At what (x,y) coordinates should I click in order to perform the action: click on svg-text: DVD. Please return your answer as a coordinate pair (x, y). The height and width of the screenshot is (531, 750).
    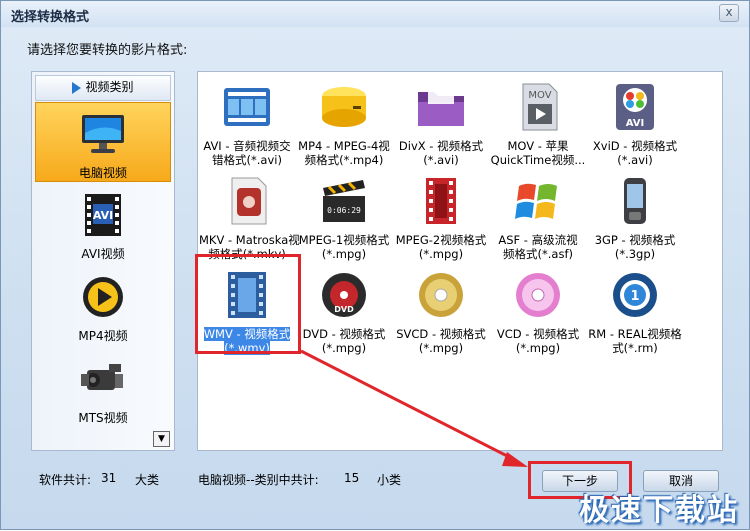
    Looking at the image, I should click on (344, 309).